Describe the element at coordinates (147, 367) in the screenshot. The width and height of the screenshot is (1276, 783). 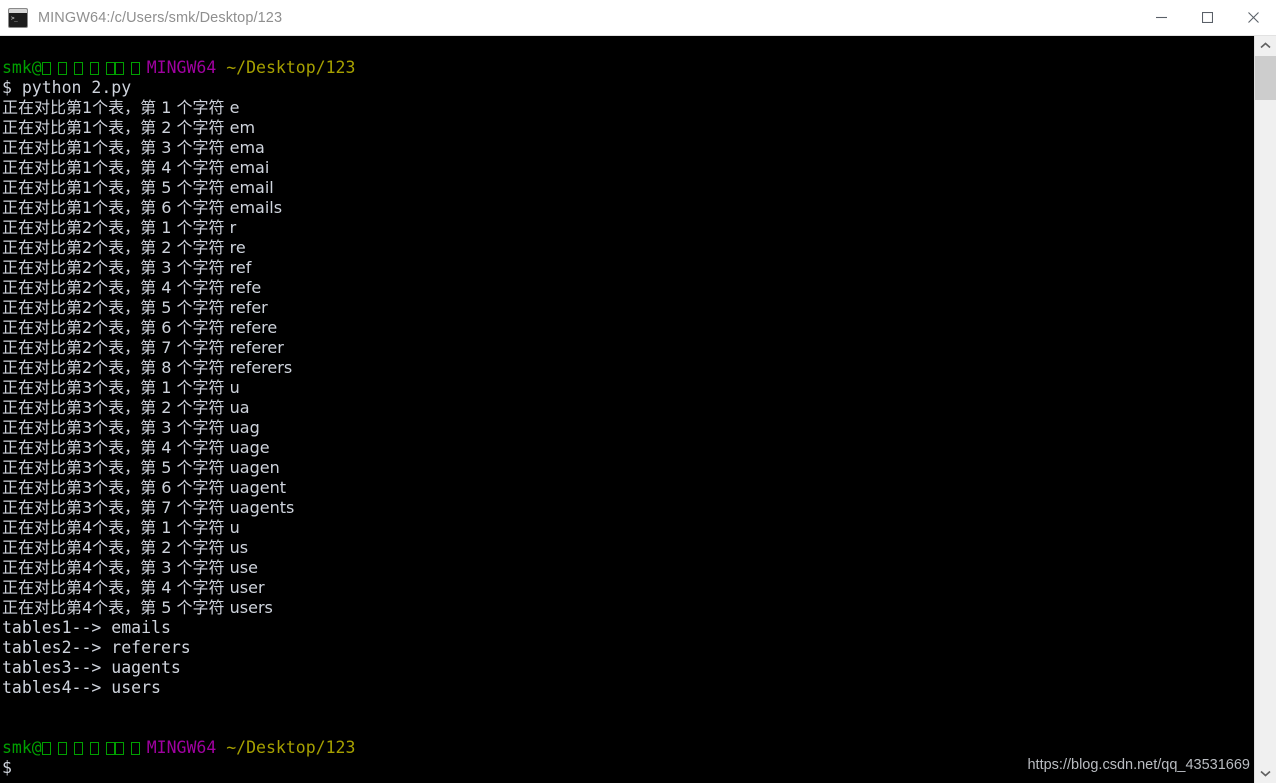
I see `output-line: 正在对比第2个表，第 8 个字符 referers` at that location.